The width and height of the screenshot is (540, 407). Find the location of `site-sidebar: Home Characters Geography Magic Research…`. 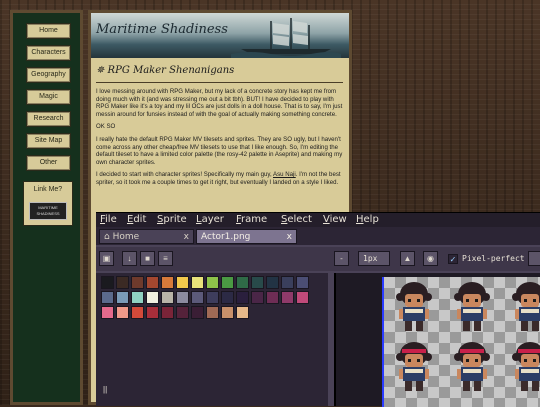

site-sidebar: Home Characters Geography Magic Research… is located at coordinates (46, 207).